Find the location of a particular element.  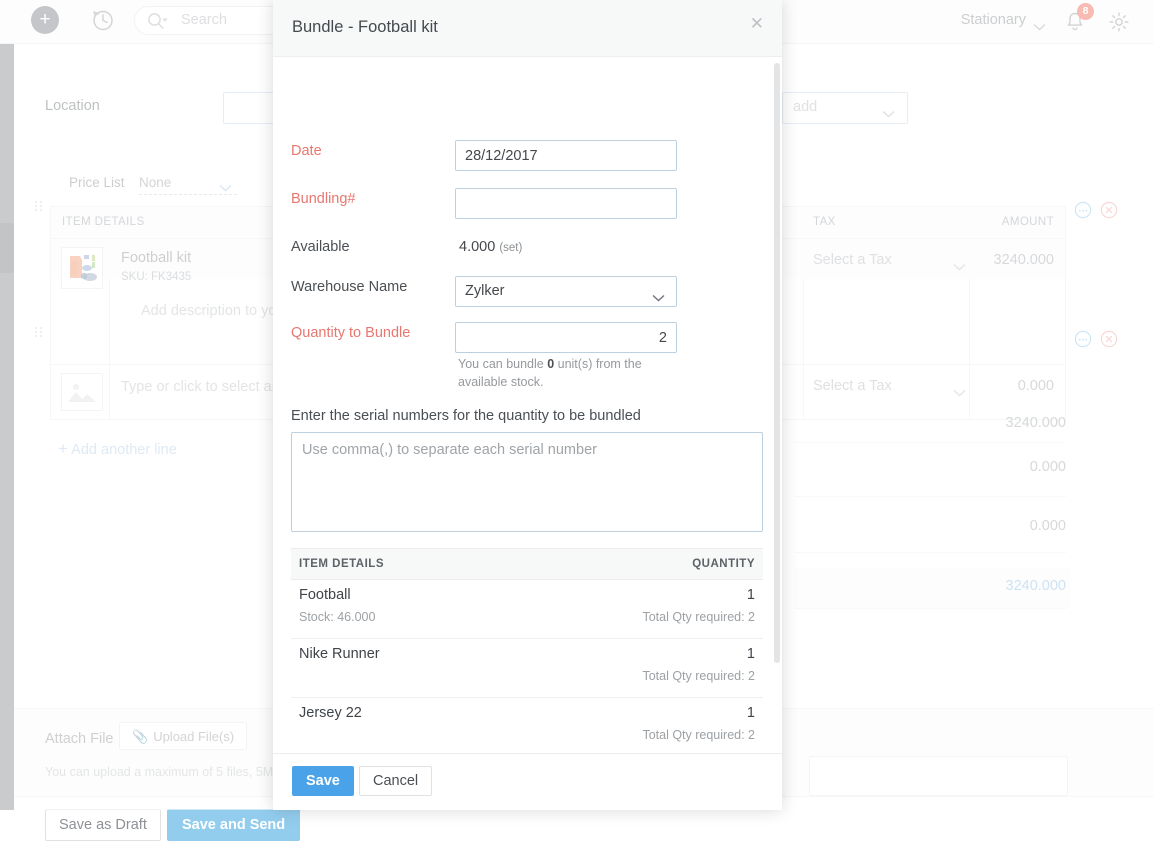

save-and-send-button: Save and Send is located at coordinates (233, 825).